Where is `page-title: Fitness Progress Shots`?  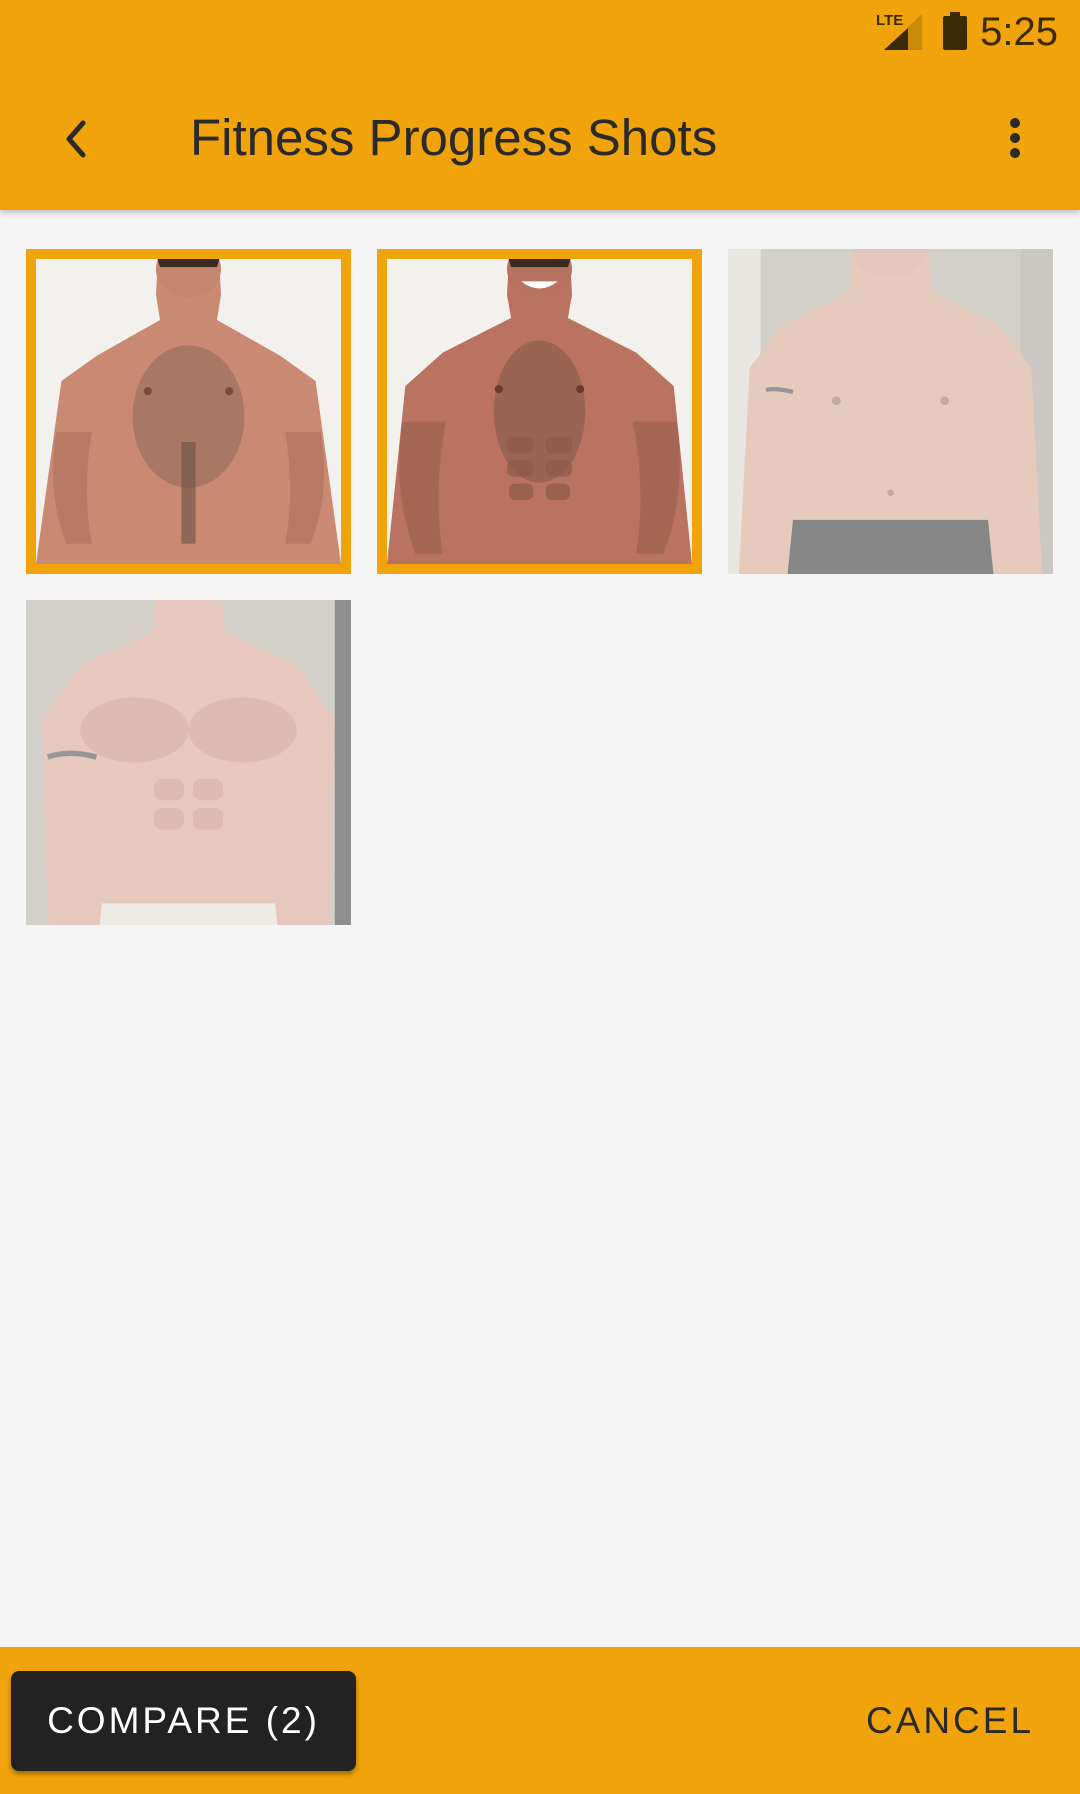 page-title: Fitness Progress Shots is located at coordinates (454, 137).